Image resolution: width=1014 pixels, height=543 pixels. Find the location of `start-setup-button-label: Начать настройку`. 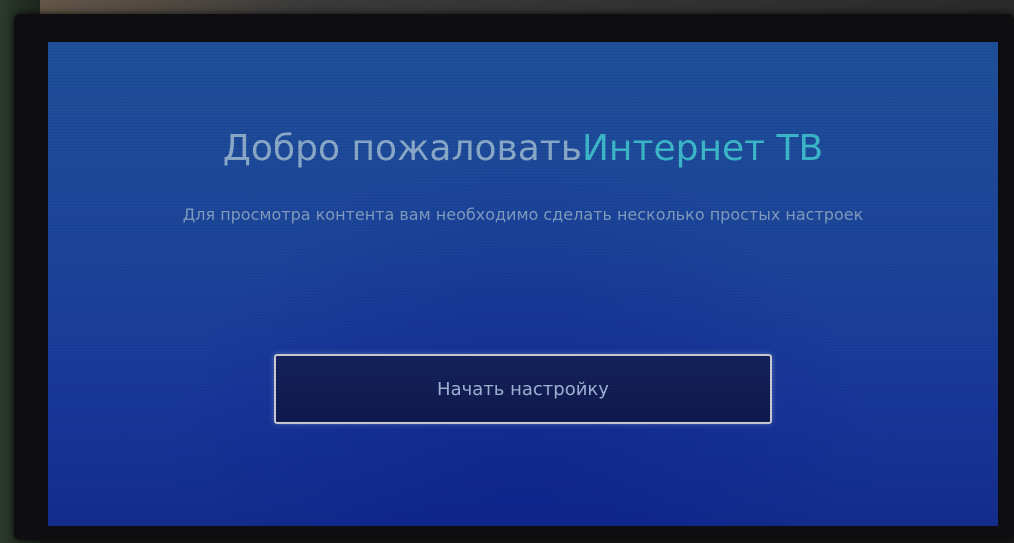

start-setup-button-label: Начать настройку is located at coordinates (523, 389).